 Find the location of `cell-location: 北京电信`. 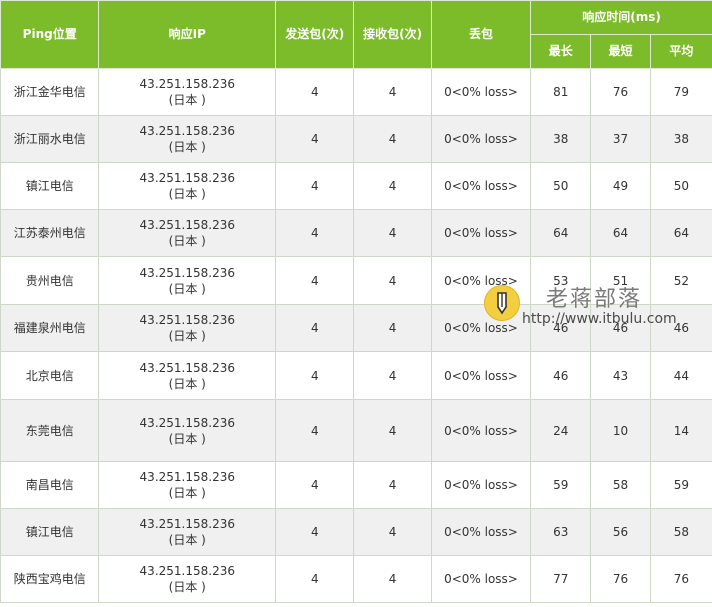

cell-location: 北京电信 is located at coordinates (50, 375).